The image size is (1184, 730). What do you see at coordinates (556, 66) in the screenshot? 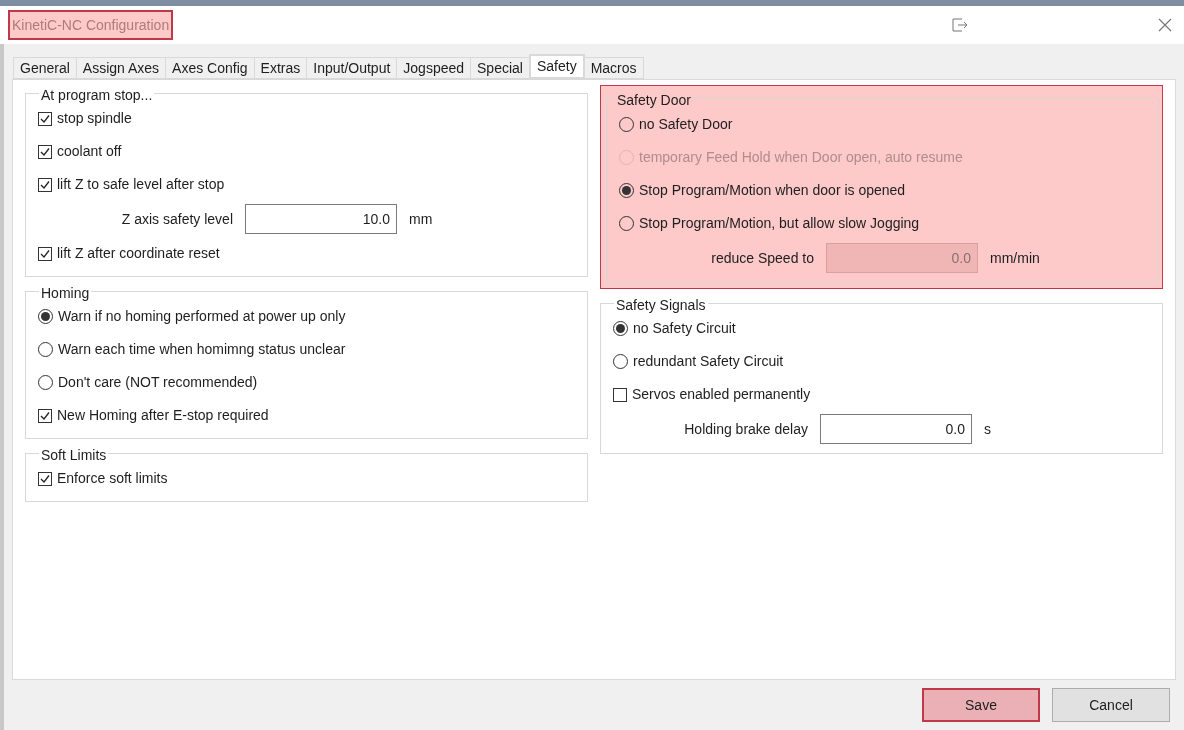
I see `tab: Safety` at bounding box center [556, 66].